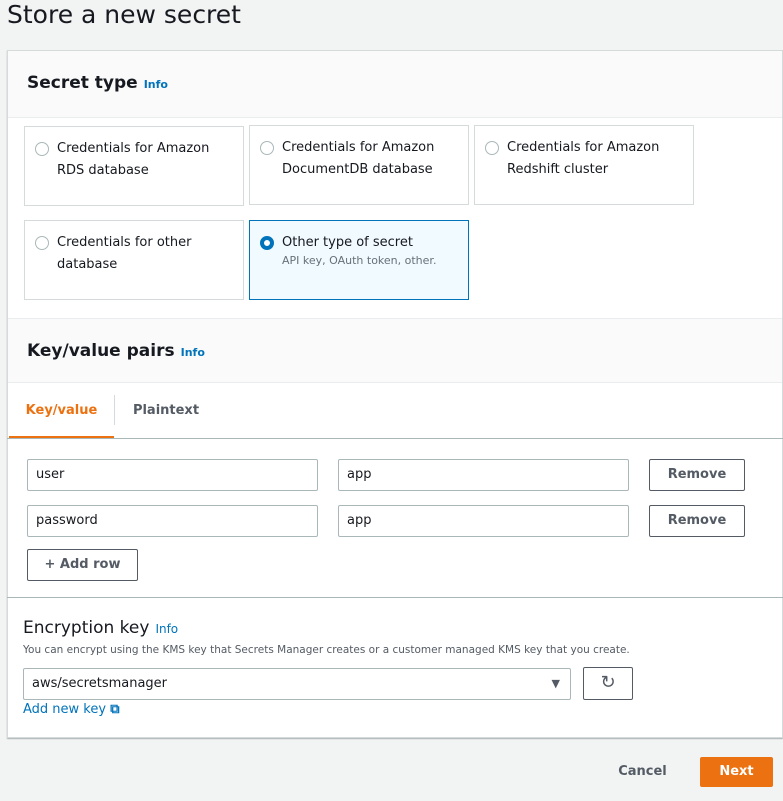 The width and height of the screenshot is (783, 801). Describe the element at coordinates (124, 14) in the screenshot. I see `page-title: Store a new secret` at that location.